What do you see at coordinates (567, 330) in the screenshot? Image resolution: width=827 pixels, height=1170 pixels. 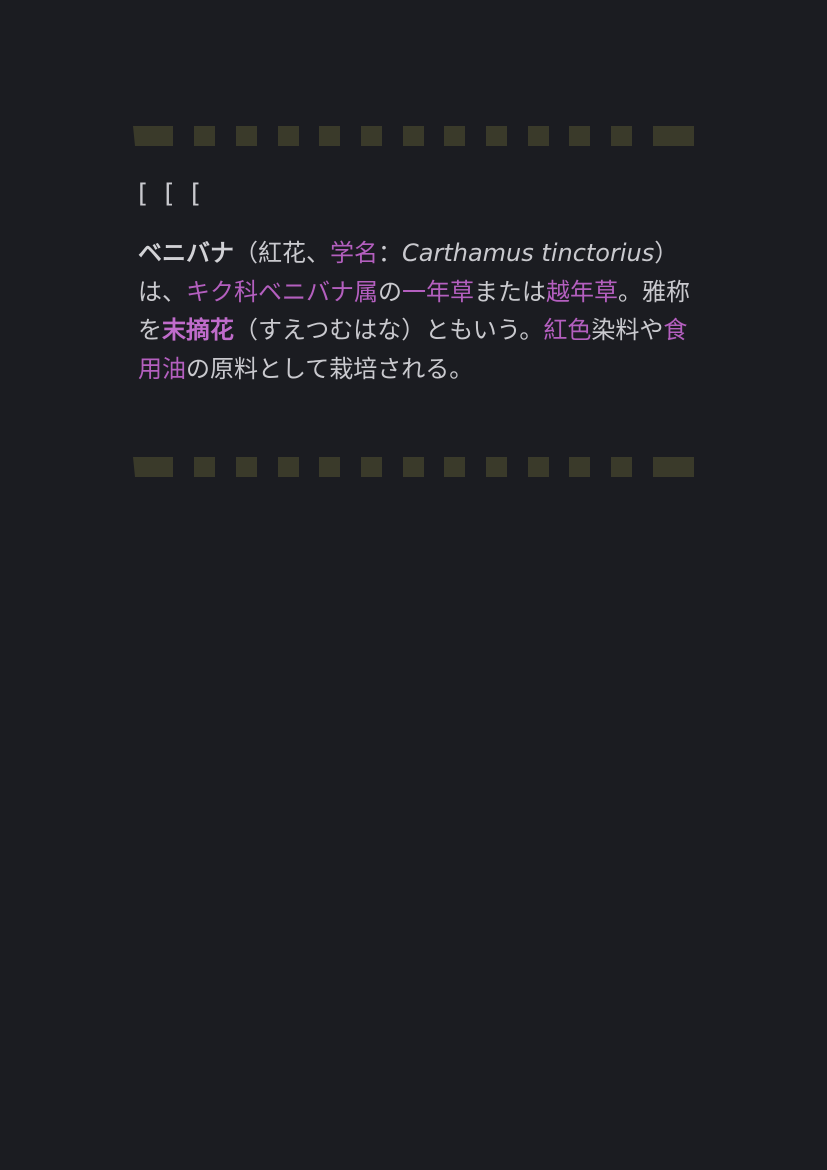 I see `link-red: 紅色` at bounding box center [567, 330].